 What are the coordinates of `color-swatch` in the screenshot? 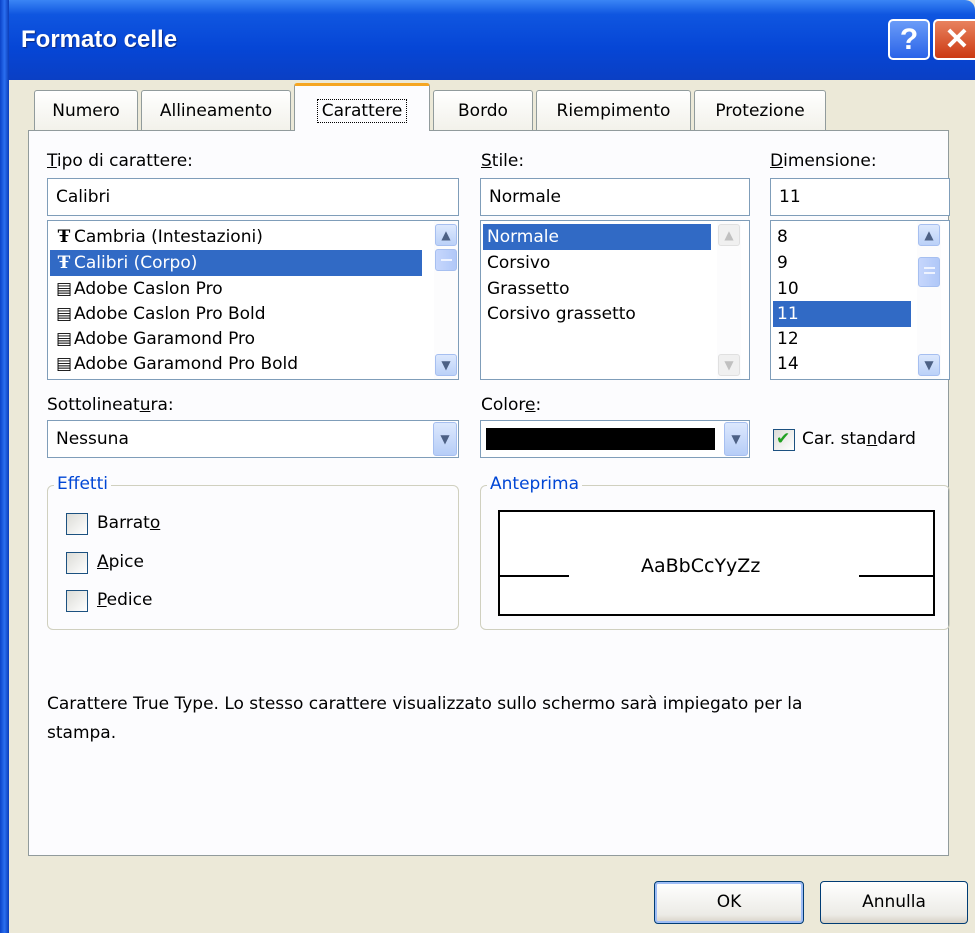 It's located at (600, 439).